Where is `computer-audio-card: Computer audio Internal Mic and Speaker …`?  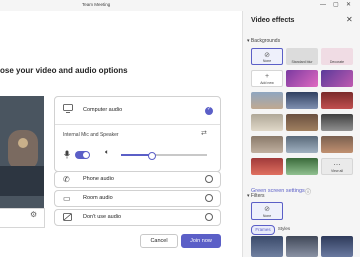 computer-audio-card: Computer audio Internal Mic and Speaker … is located at coordinates (137, 134).